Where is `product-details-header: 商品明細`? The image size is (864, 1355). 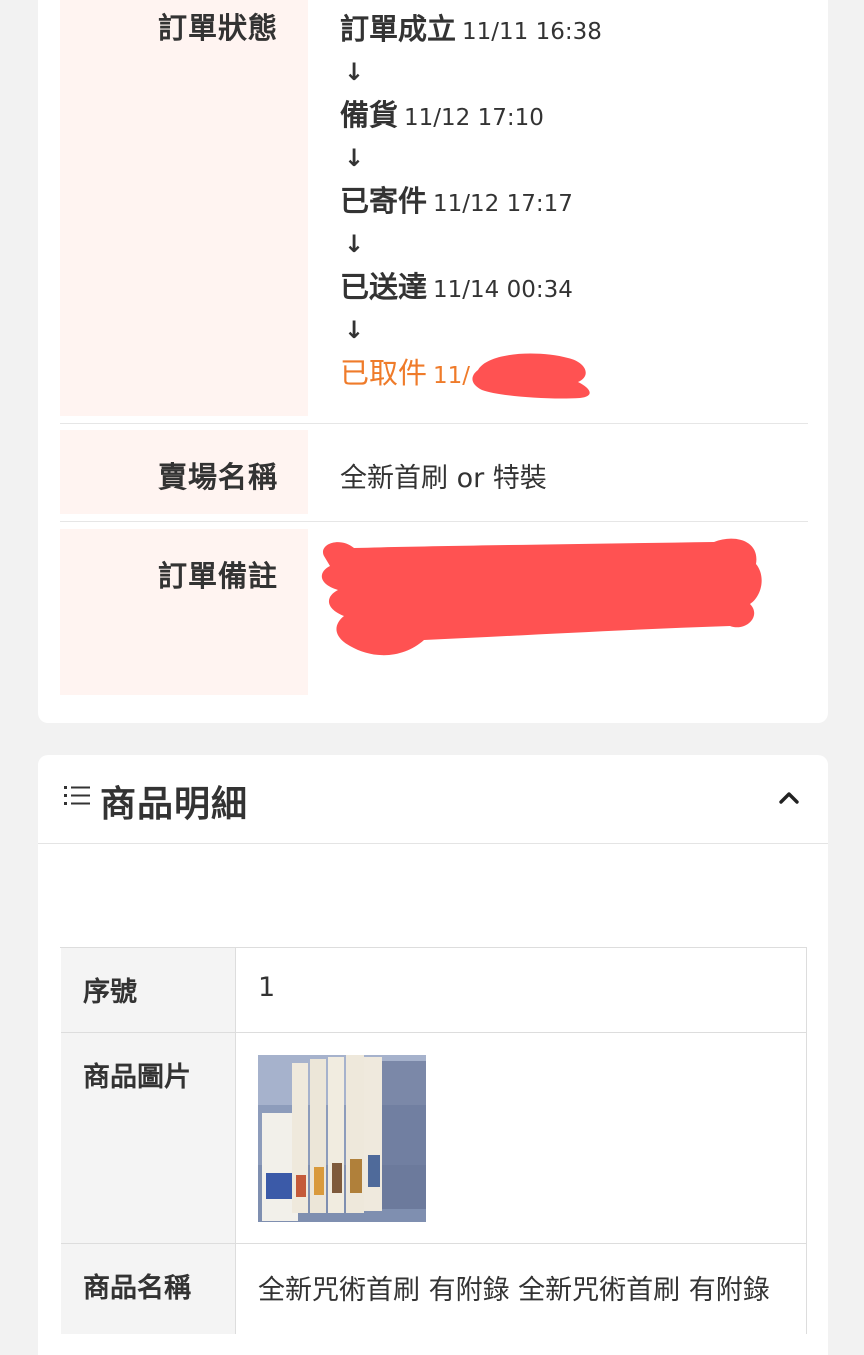 product-details-header: 商品明細 is located at coordinates (433, 799).